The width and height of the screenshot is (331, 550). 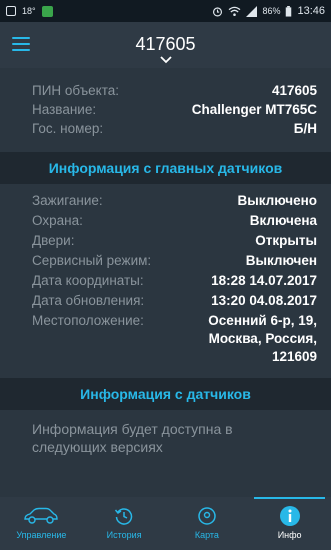 I want to click on coordinates-date-row: Дата координаты: 18:28 14.07.2017, so click(x=165, y=281).